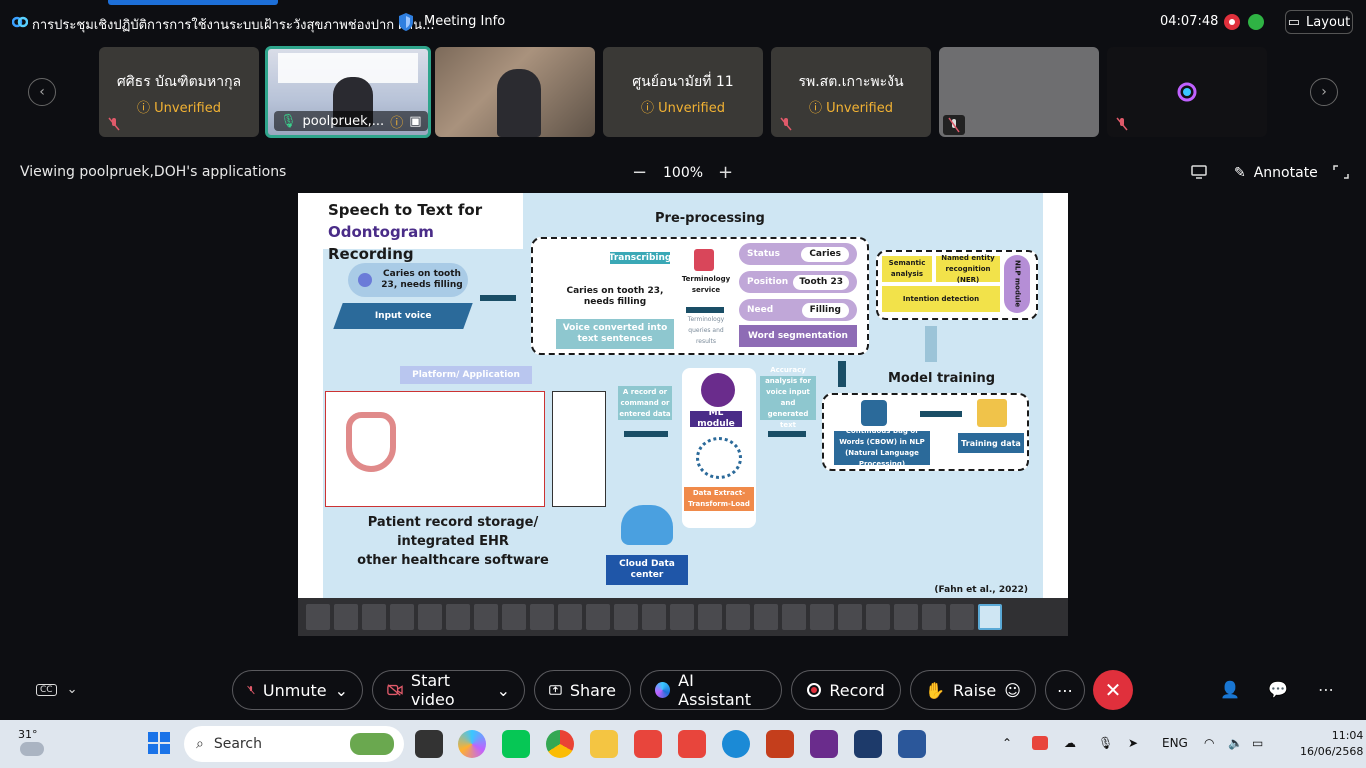 The height and width of the screenshot is (768, 1366). What do you see at coordinates (560, 744) in the screenshot?
I see `chrome-icon` at bounding box center [560, 744].